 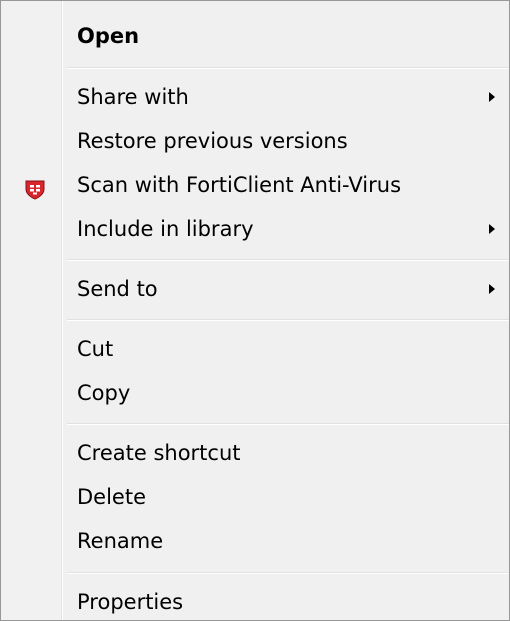 I want to click on menu-item-label: Restore previous versions, so click(x=212, y=141).